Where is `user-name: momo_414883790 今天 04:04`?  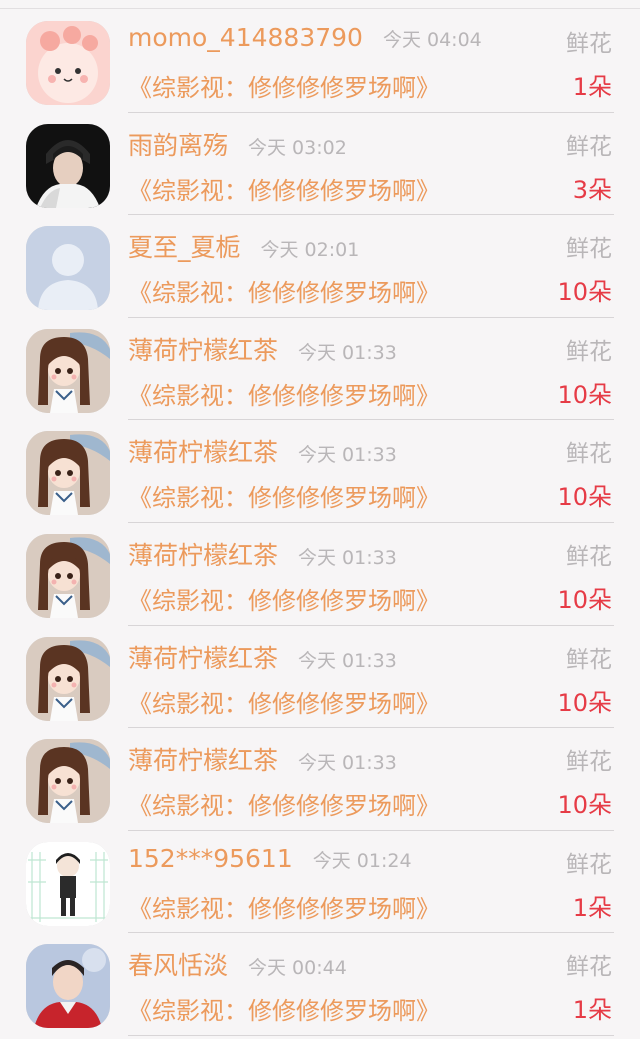 user-name: momo_414883790 今天 04:04 is located at coordinates (305, 37).